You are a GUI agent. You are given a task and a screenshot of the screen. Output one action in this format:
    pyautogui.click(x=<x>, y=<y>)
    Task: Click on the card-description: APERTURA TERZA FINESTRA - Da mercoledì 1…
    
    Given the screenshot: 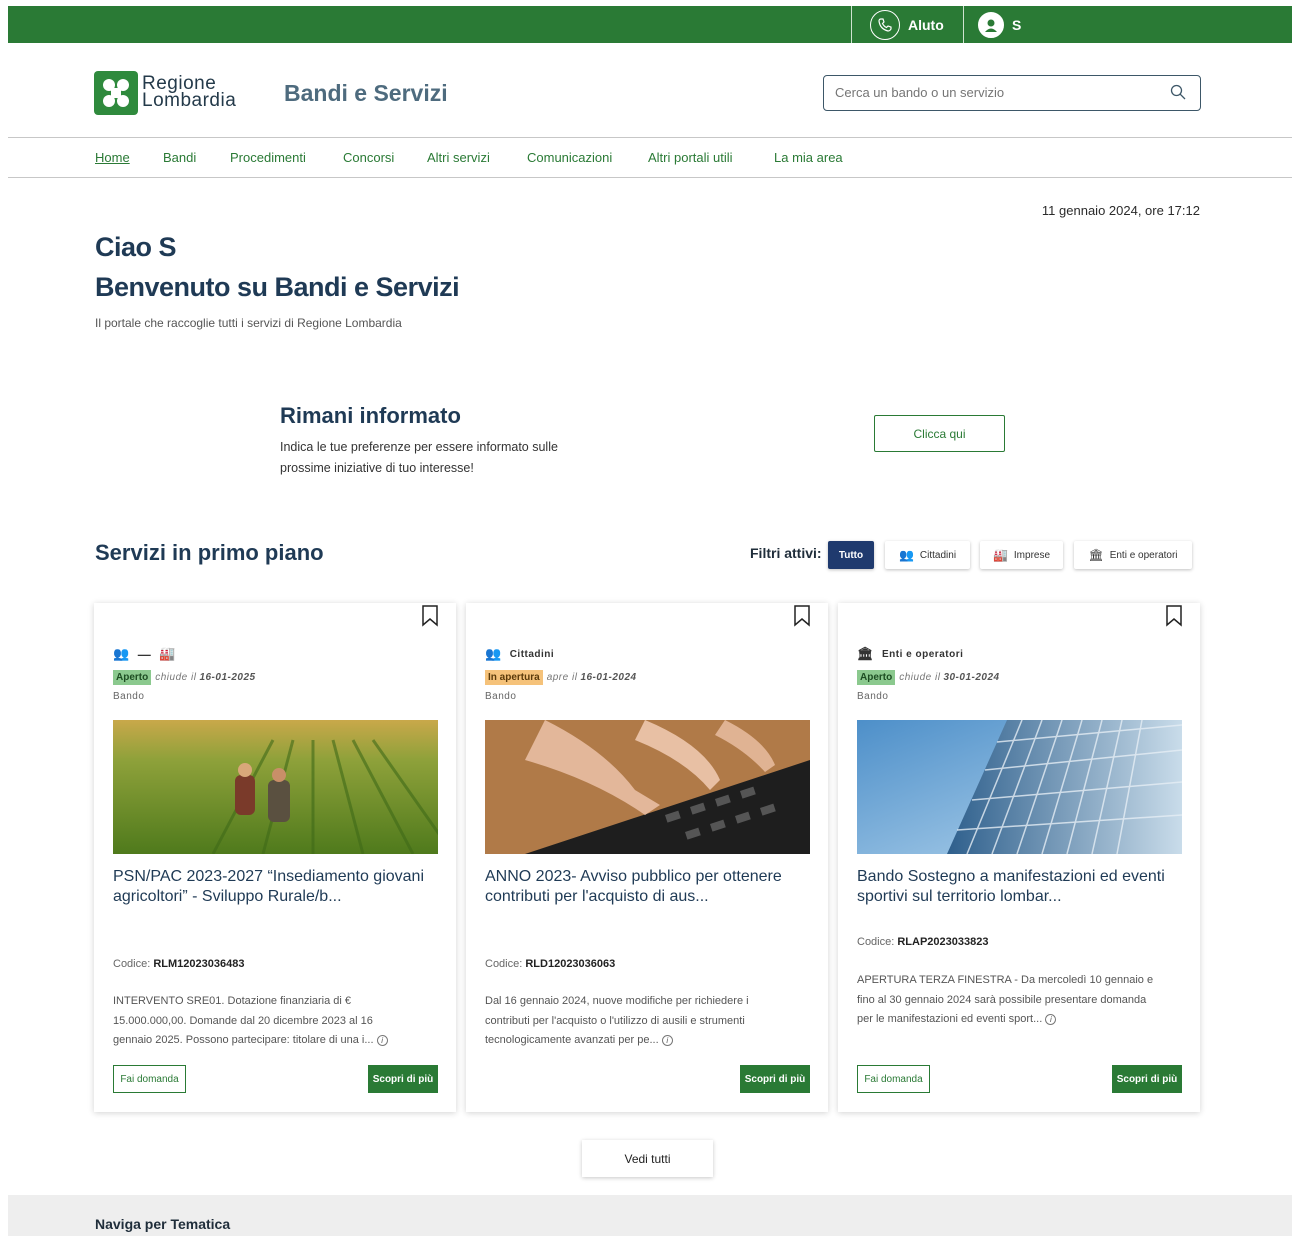 What is the action you would take?
    pyautogui.click(x=1007, y=1000)
    